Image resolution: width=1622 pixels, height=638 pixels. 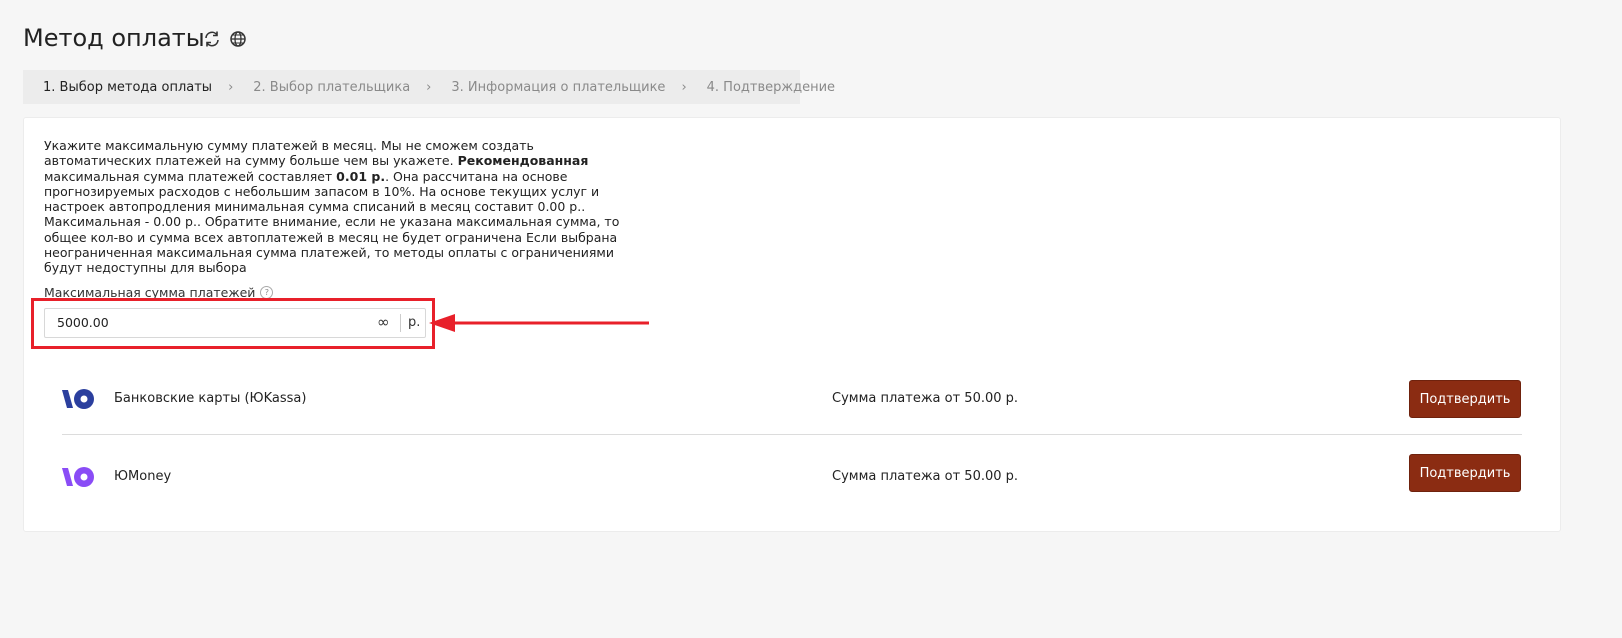 What do you see at coordinates (761, 87) in the screenshot?
I see `step-4: 4. Подтверждение` at bounding box center [761, 87].